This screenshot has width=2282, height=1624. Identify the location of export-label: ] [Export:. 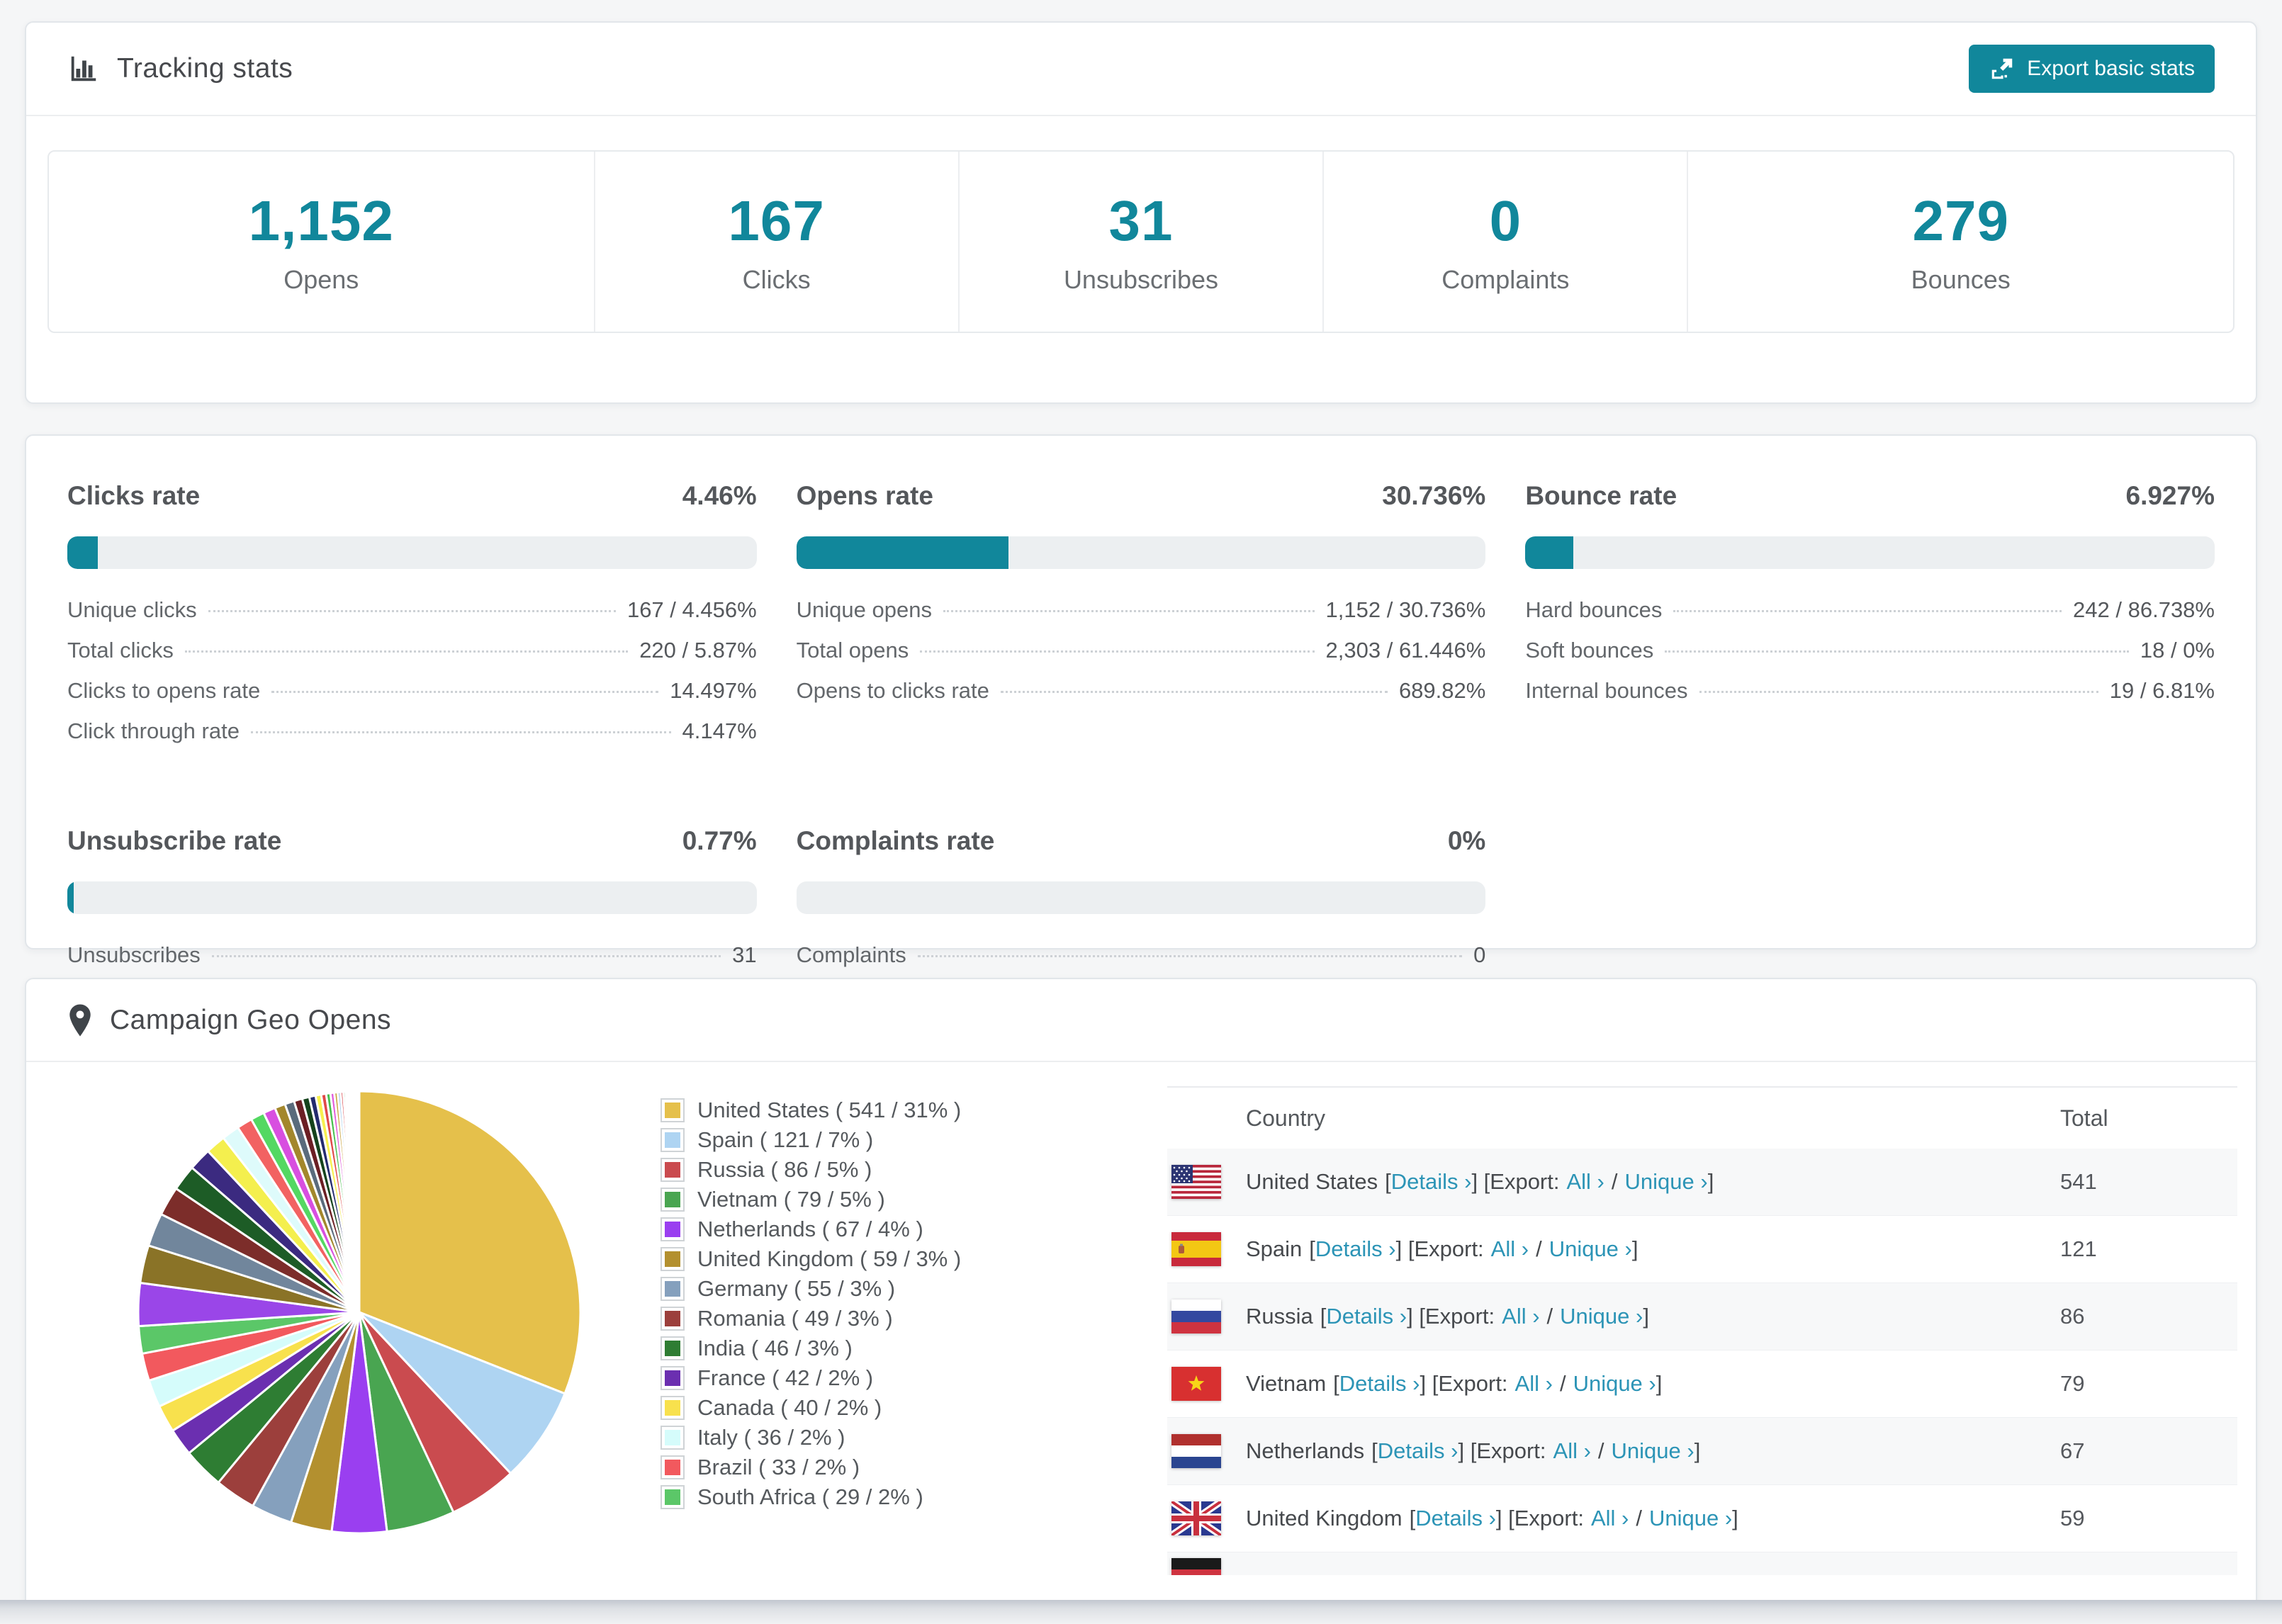
(1540, 1518).